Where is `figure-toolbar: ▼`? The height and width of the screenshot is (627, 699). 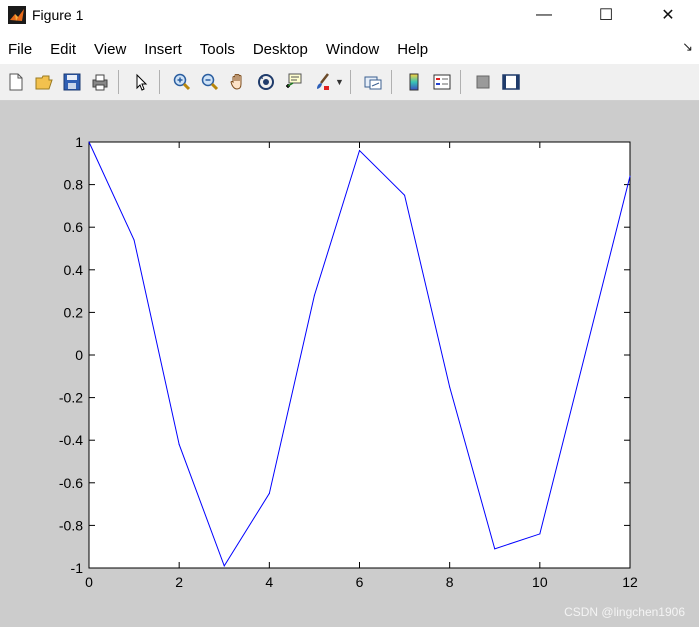 figure-toolbar: ▼ is located at coordinates (349, 82).